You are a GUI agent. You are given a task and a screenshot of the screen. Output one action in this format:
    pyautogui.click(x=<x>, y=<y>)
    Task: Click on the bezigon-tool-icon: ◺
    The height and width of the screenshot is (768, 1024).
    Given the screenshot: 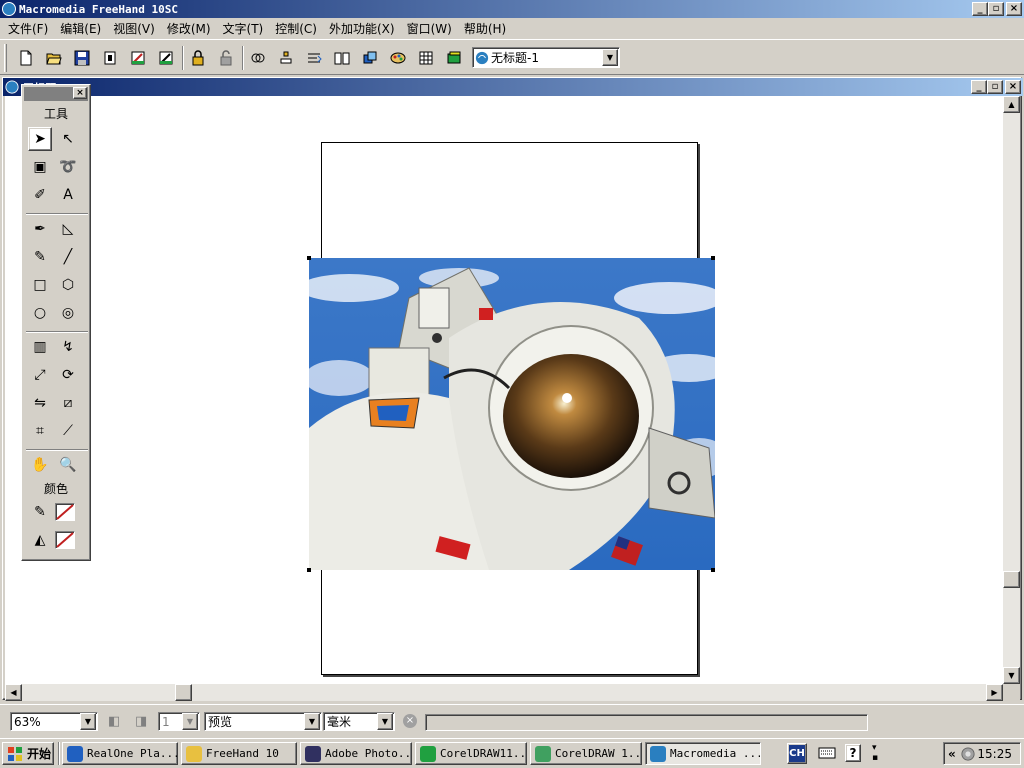 What is the action you would take?
    pyautogui.click(x=68, y=229)
    